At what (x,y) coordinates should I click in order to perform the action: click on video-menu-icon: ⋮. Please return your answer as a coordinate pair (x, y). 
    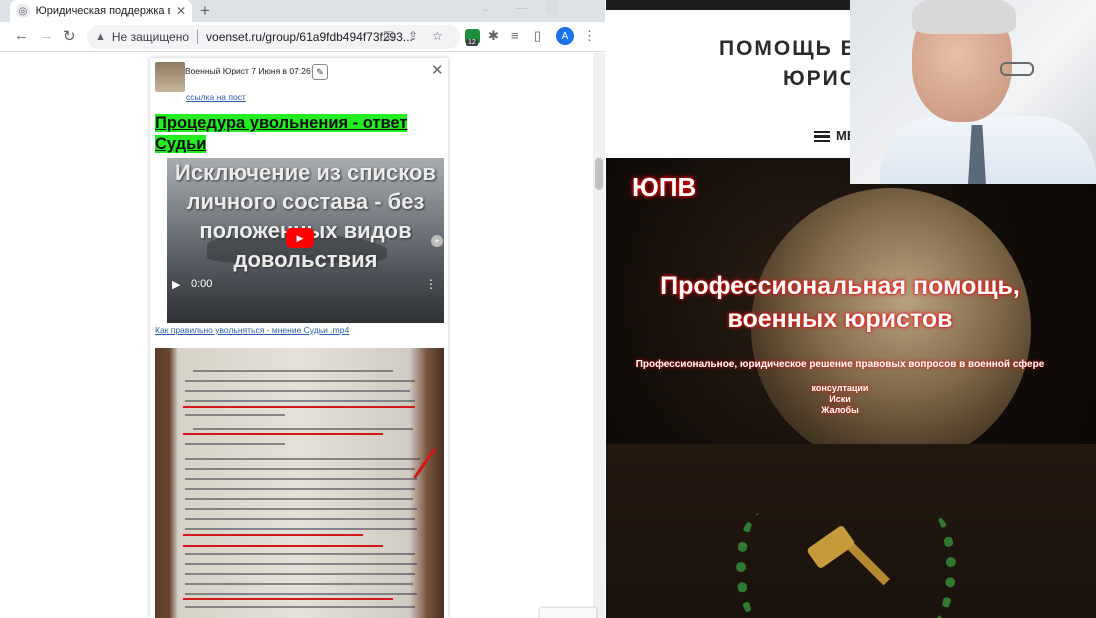
    Looking at the image, I should click on (431, 284).